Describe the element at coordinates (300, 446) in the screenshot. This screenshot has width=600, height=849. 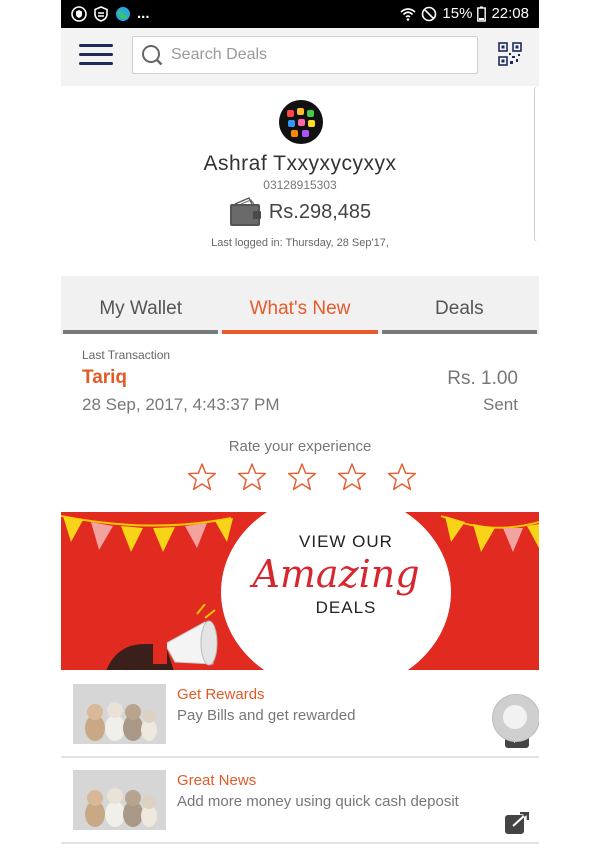
I see `rating-label: Rate your experience` at that location.